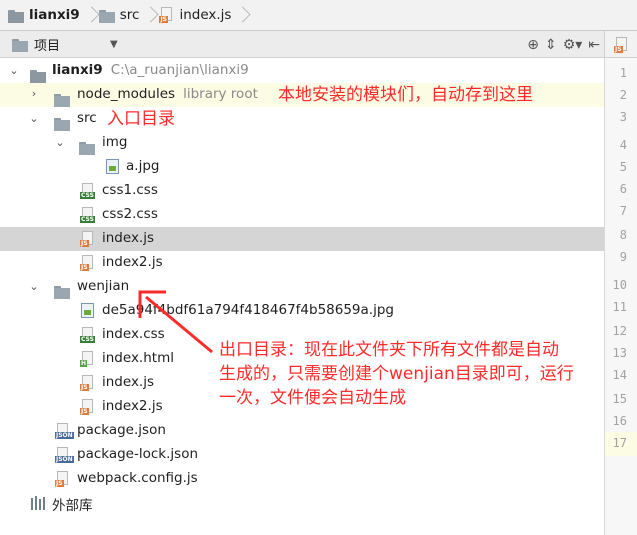 Image resolution: width=637 pixels, height=535 pixels. I want to click on tree-row-a-jpg: a.jpg, so click(302, 167).